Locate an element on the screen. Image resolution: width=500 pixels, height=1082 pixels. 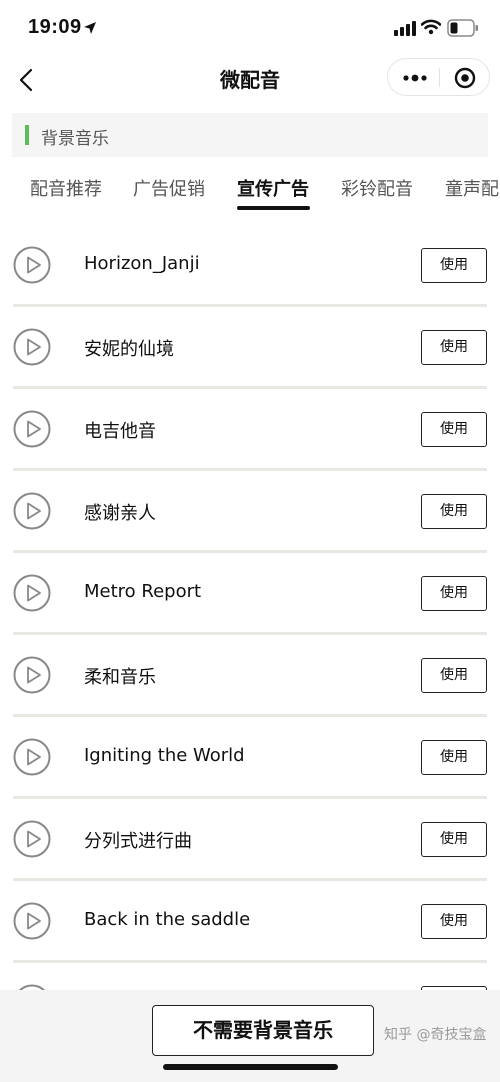
list-item: Horizon_Janji 使用 is located at coordinates (250, 265).